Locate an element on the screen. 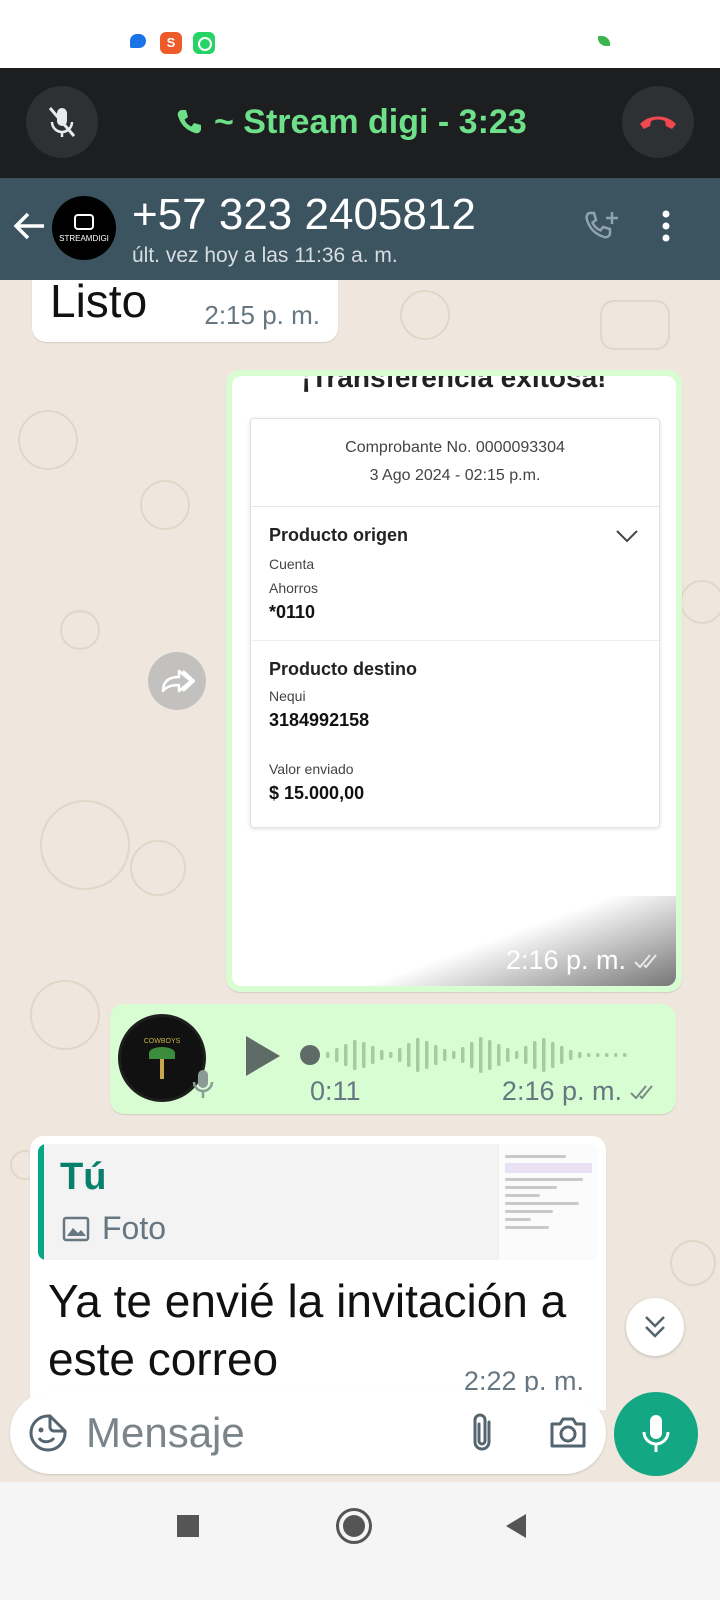  receipt-heading: ¡Transferencia exitosa! is located at coordinates (454, 384).